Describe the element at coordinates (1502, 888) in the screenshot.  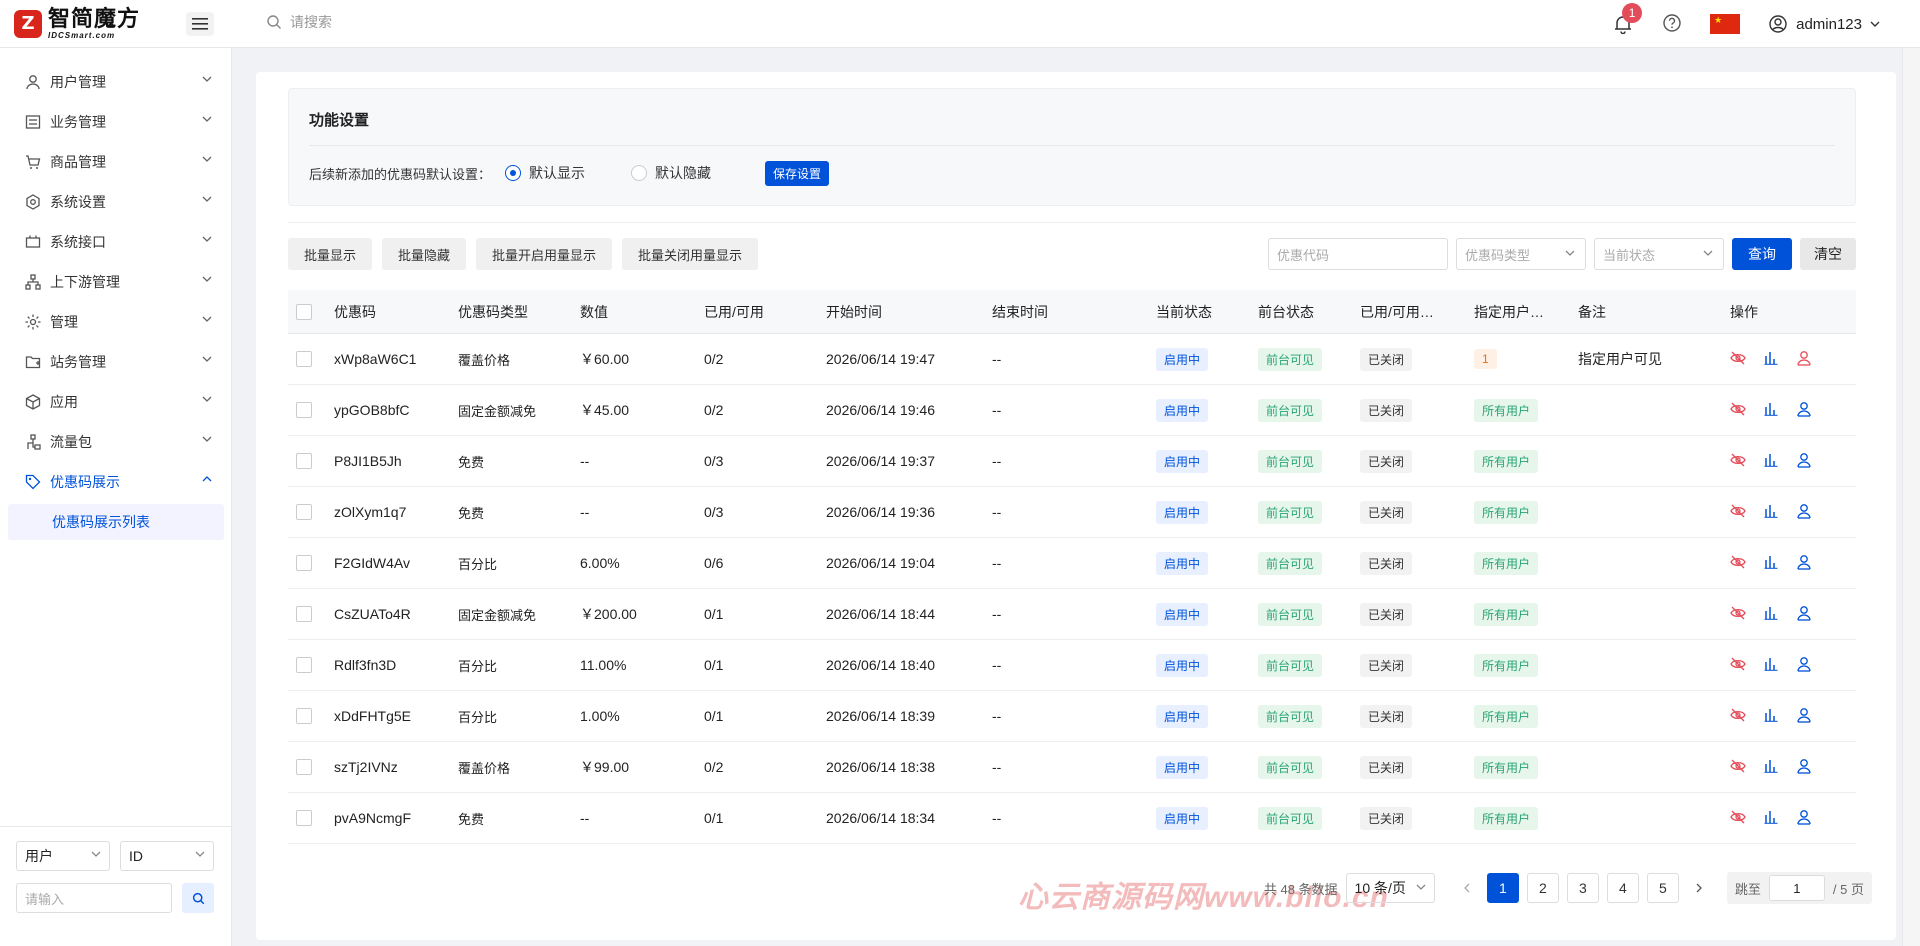
I see `page-button-1: 1` at that location.